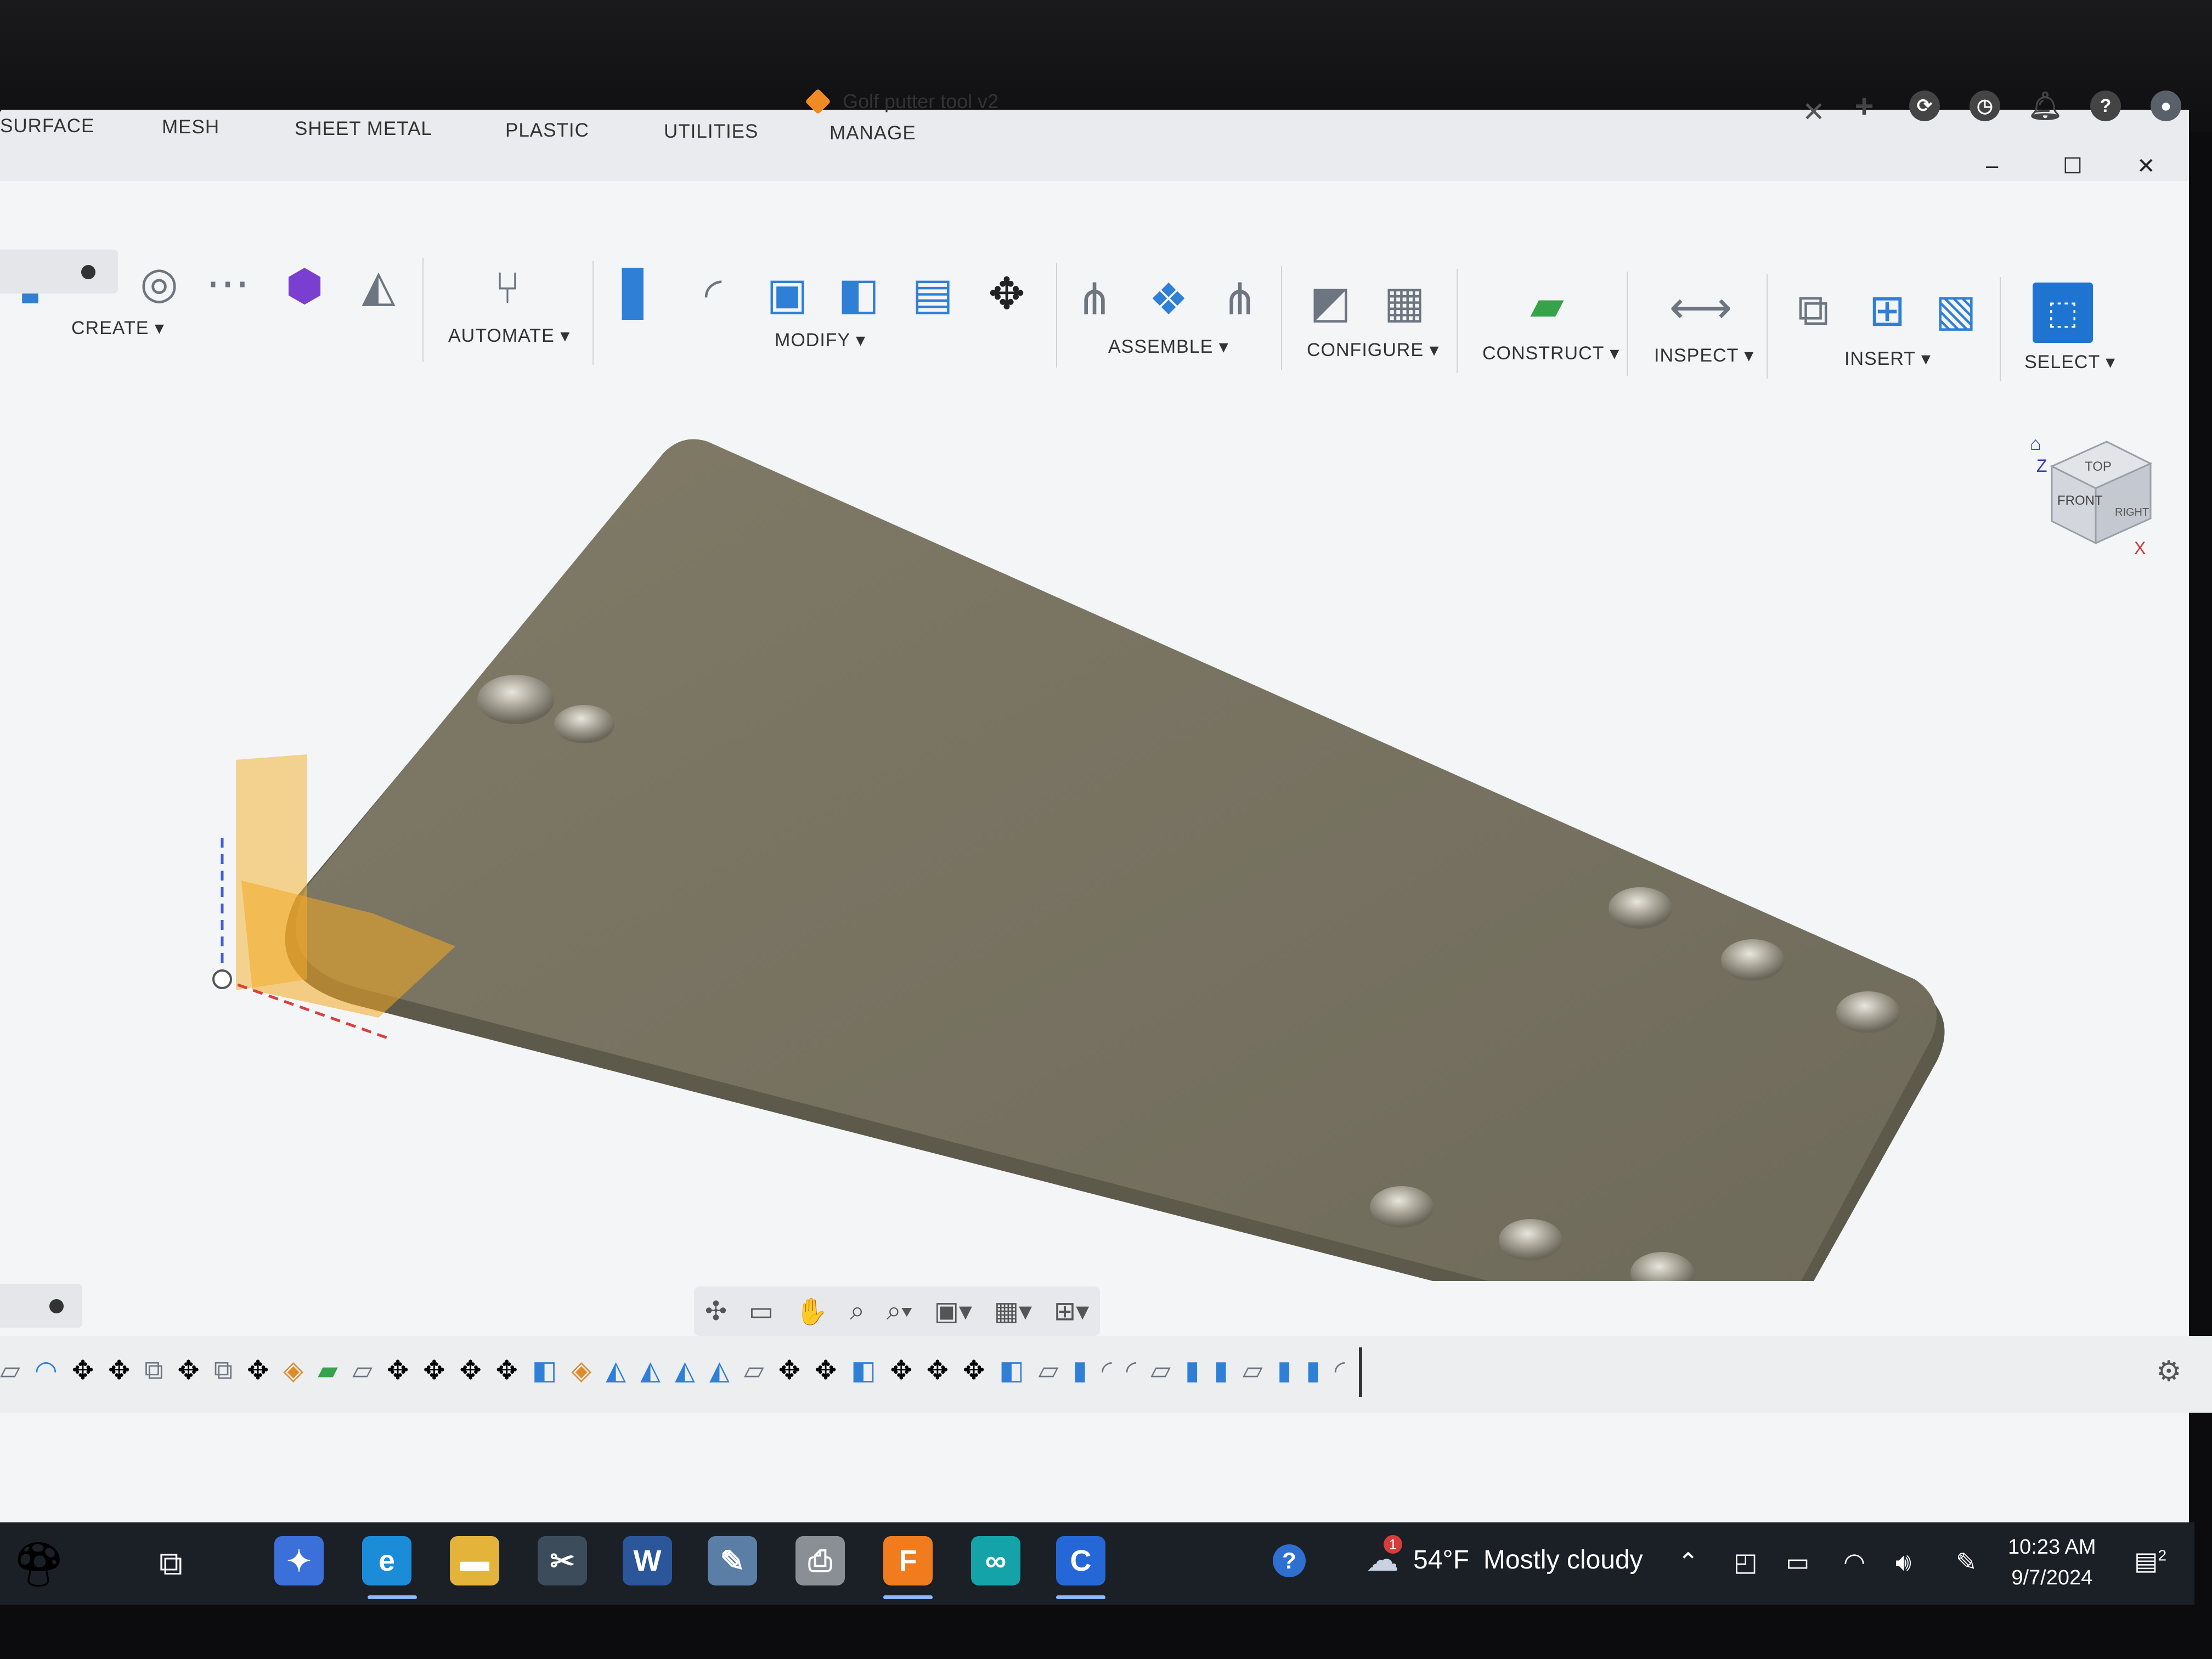  I want to click on orbit-icon: ✣, so click(716, 1311).